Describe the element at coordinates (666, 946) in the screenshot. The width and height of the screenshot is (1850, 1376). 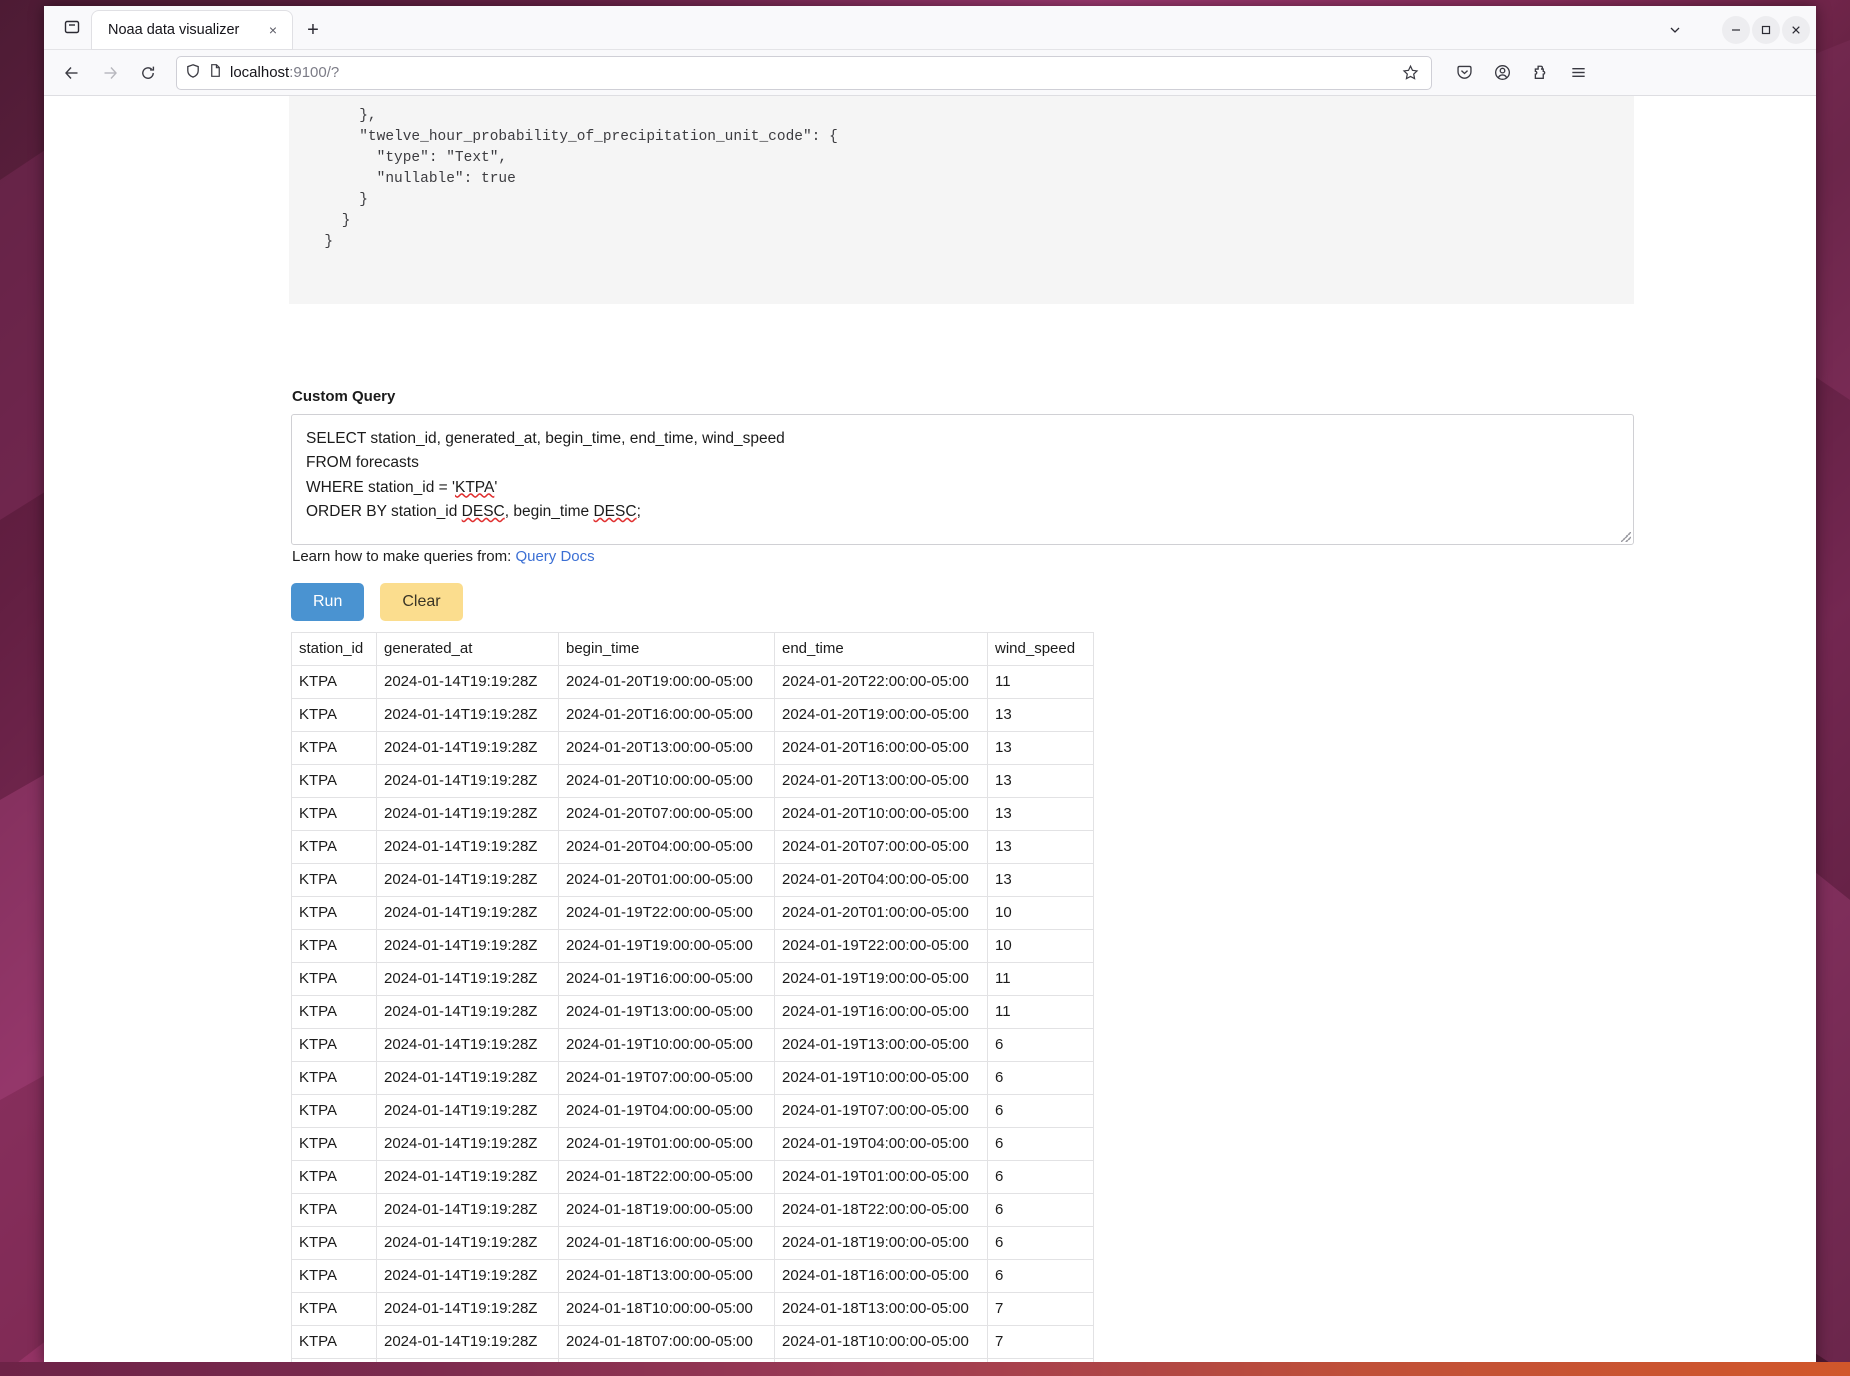
I see `cell-begin_time: 2024-01-19T19:00:00-05:00` at that location.